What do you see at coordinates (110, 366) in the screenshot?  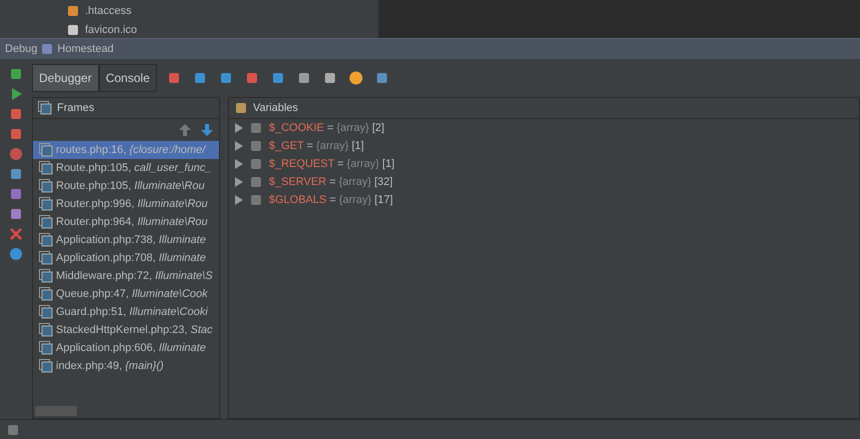 I see `frame-text: index.php:49, {main}()` at bounding box center [110, 366].